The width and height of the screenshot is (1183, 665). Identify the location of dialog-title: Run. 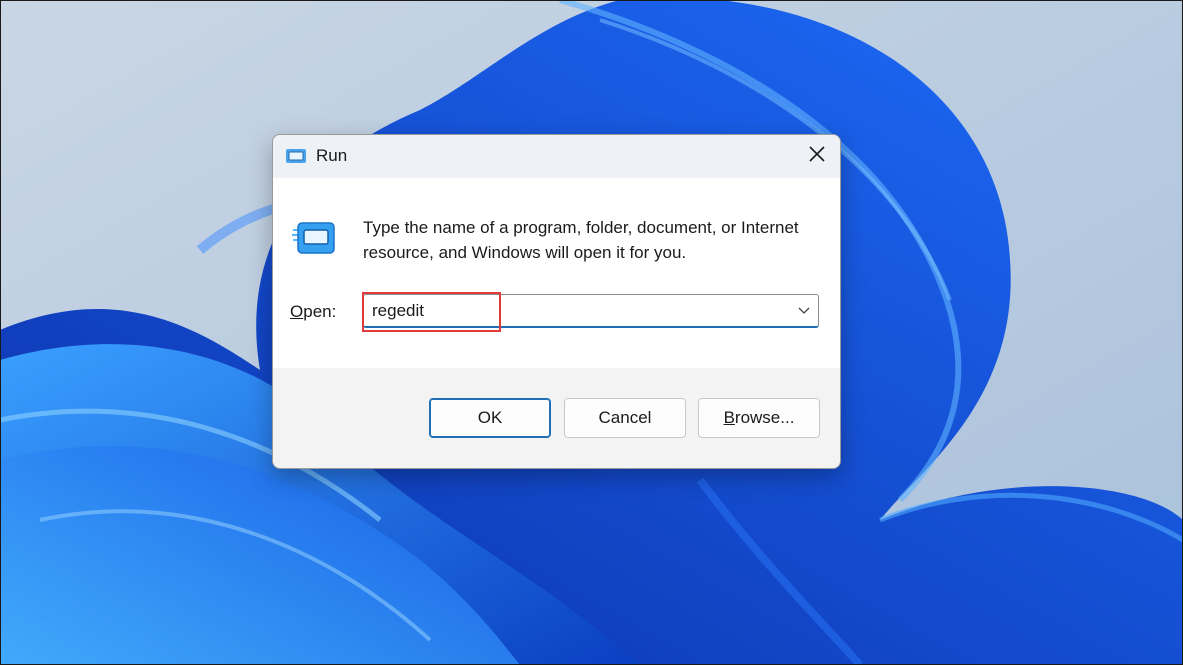
(332, 155).